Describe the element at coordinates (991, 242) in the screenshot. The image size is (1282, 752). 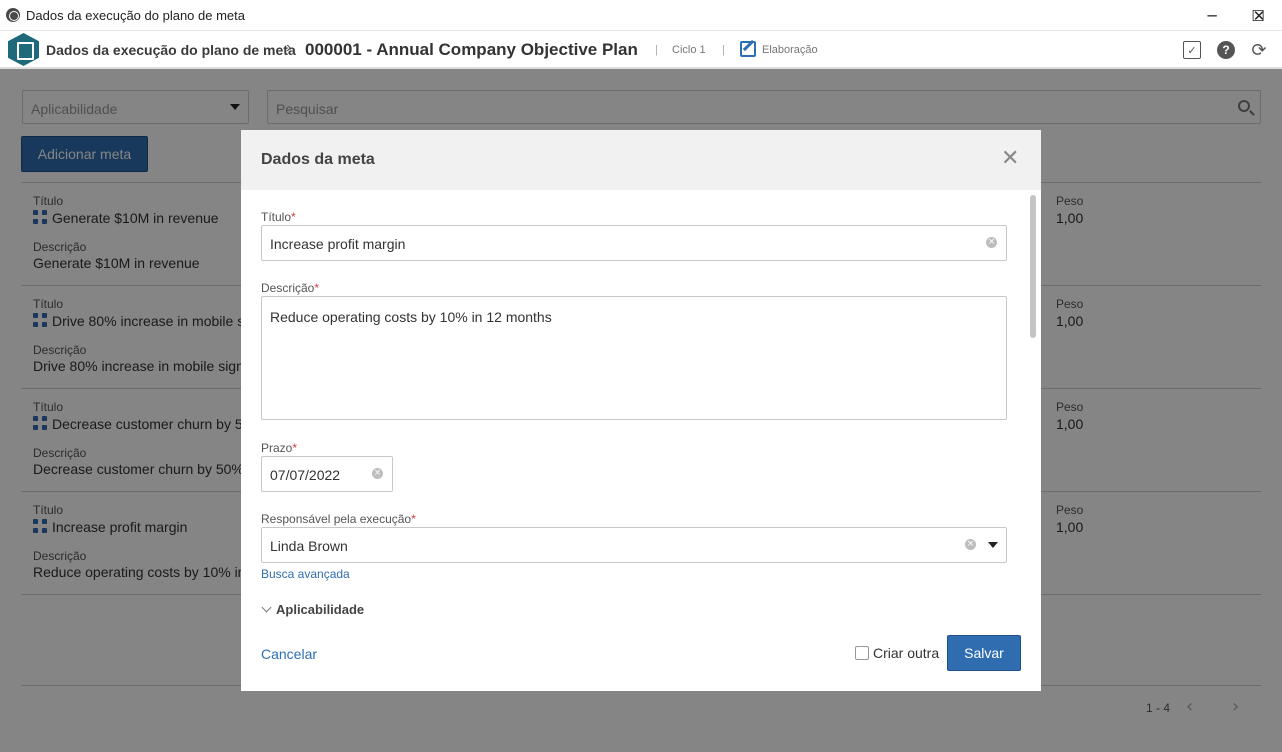
I see `clear-title-icon: ×` at that location.